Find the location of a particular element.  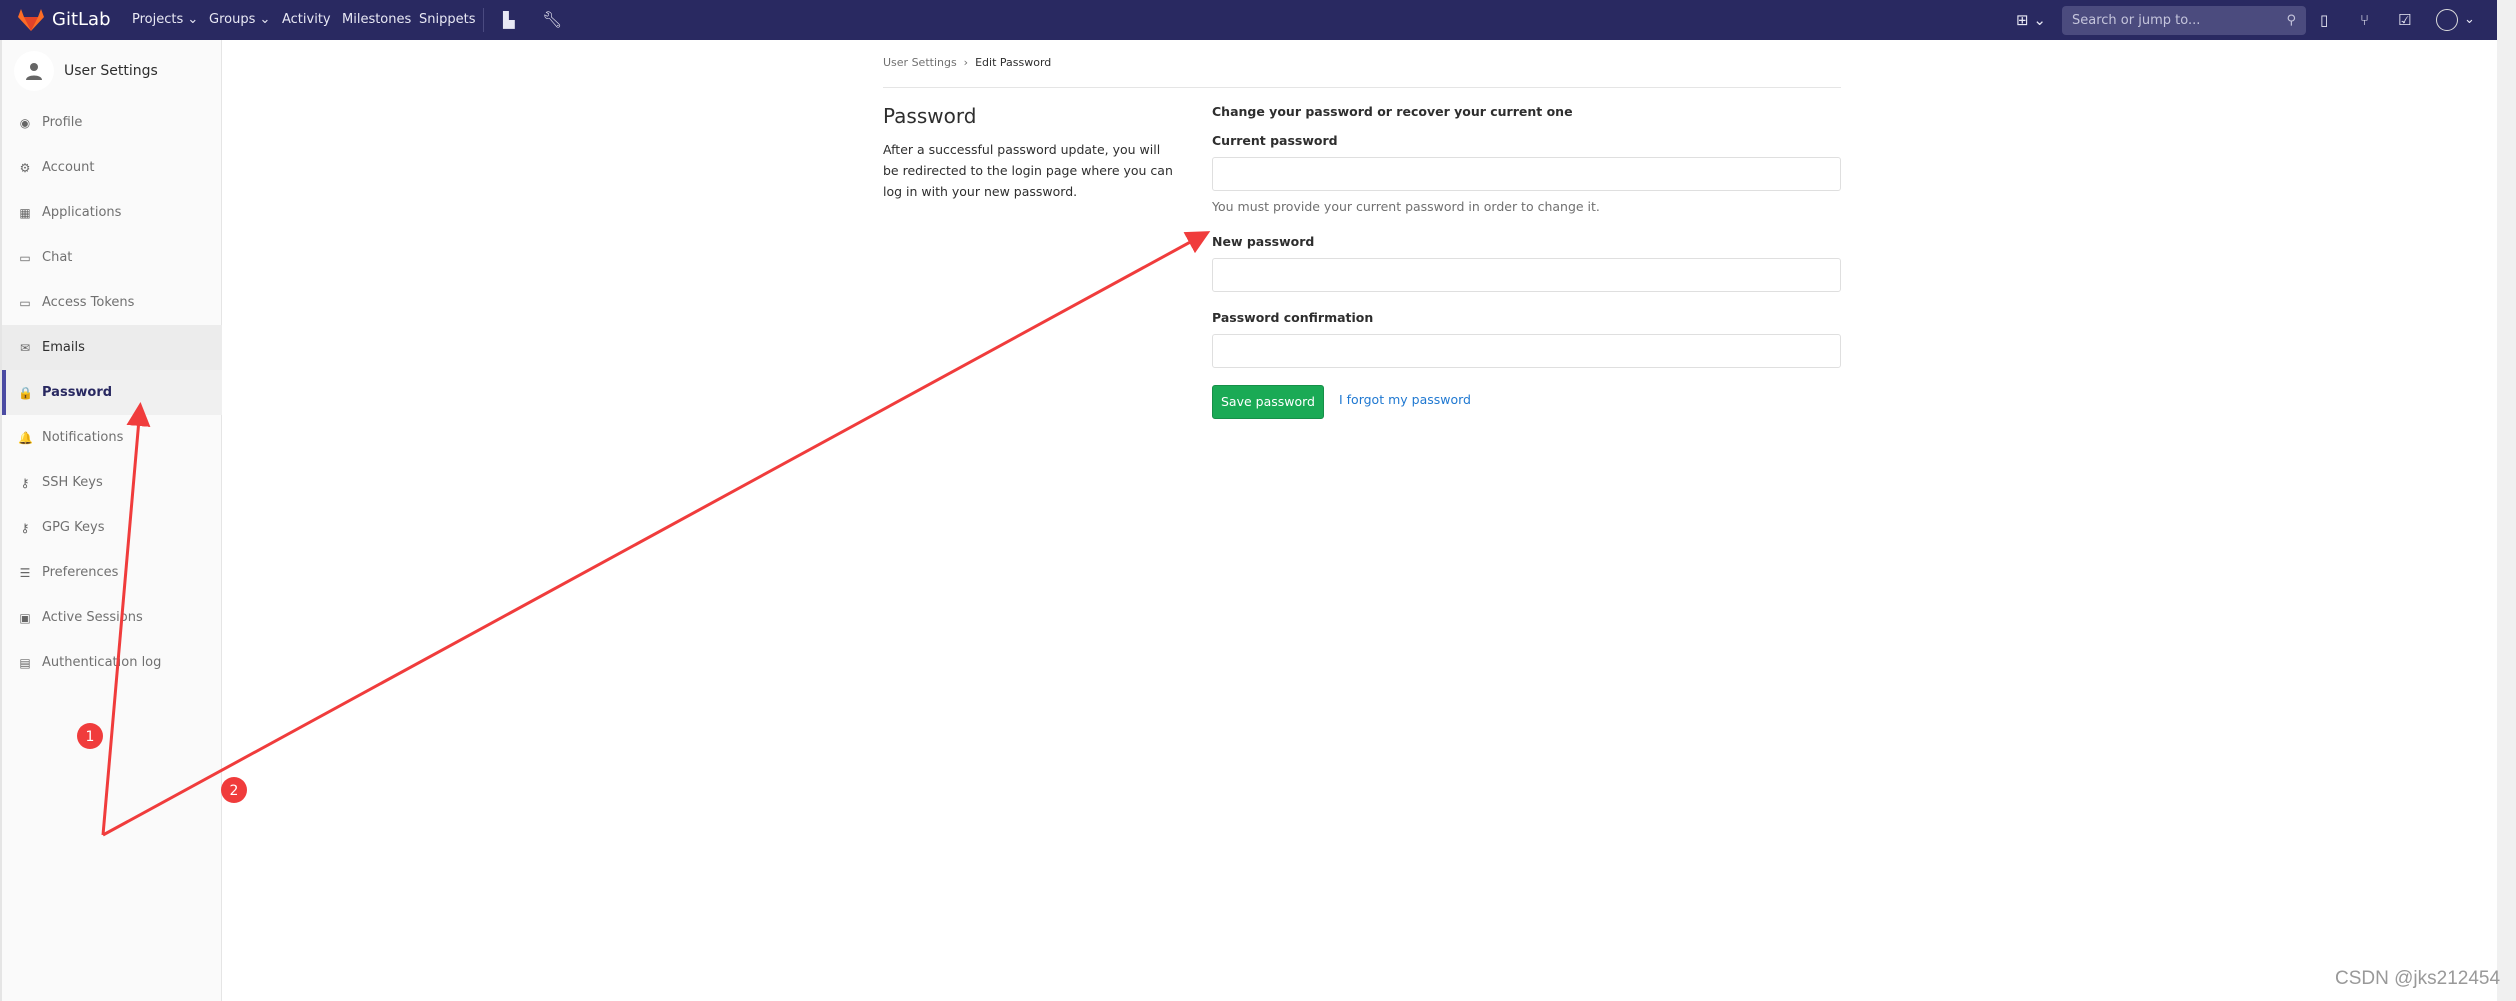

nav-projects: Projects ⌄ is located at coordinates (165, 20).